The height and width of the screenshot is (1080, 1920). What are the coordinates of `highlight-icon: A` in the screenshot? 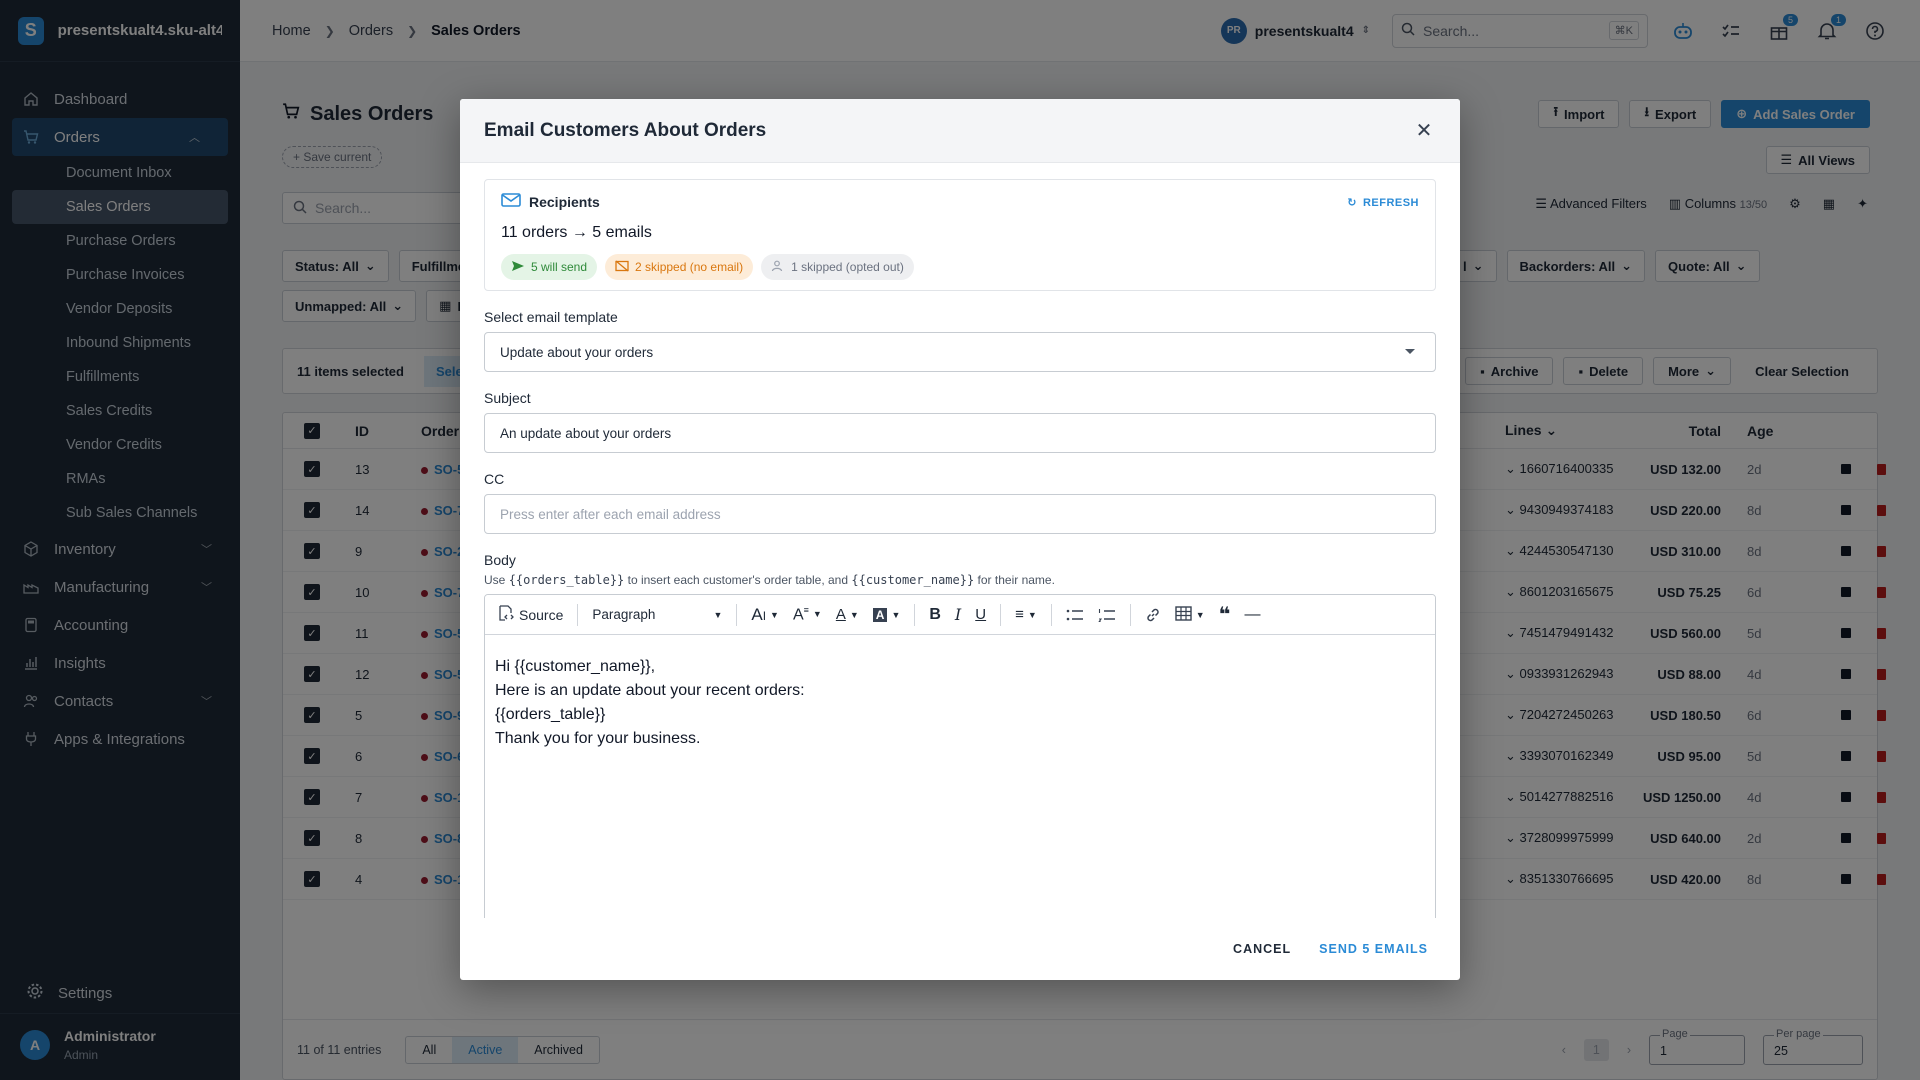 It's located at (880, 614).